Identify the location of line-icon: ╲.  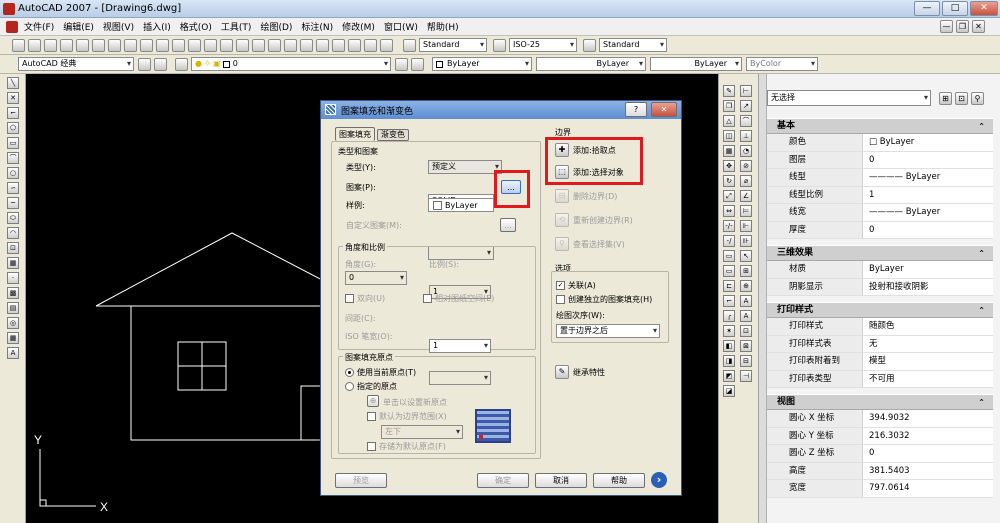
(13, 83).